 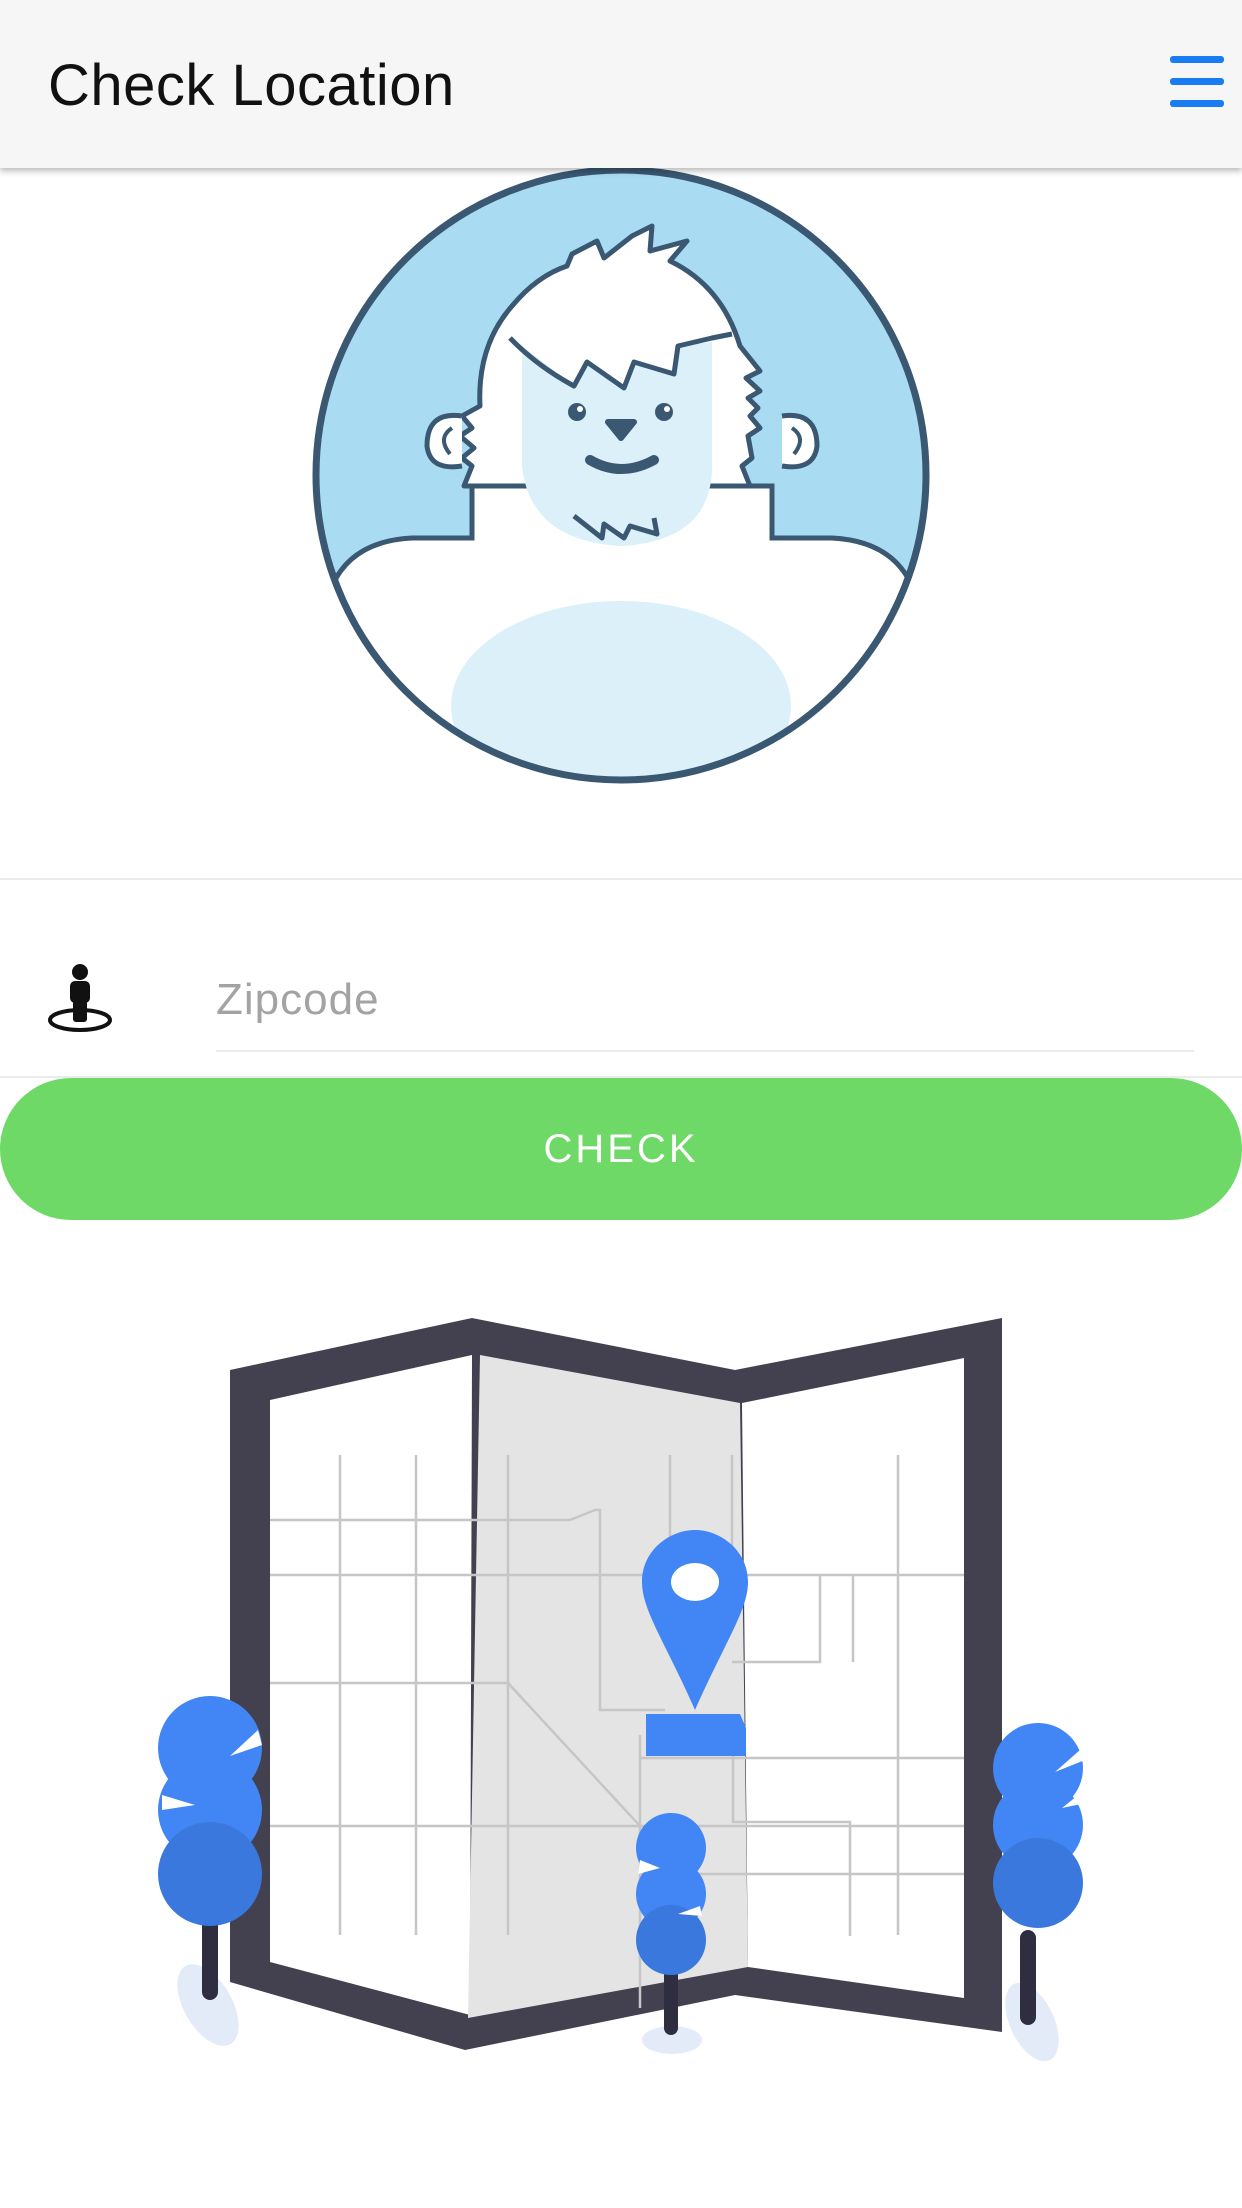 What do you see at coordinates (621, 475) in the screenshot?
I see `yeti-avatar-illustration` at bounding box center [621, 475].